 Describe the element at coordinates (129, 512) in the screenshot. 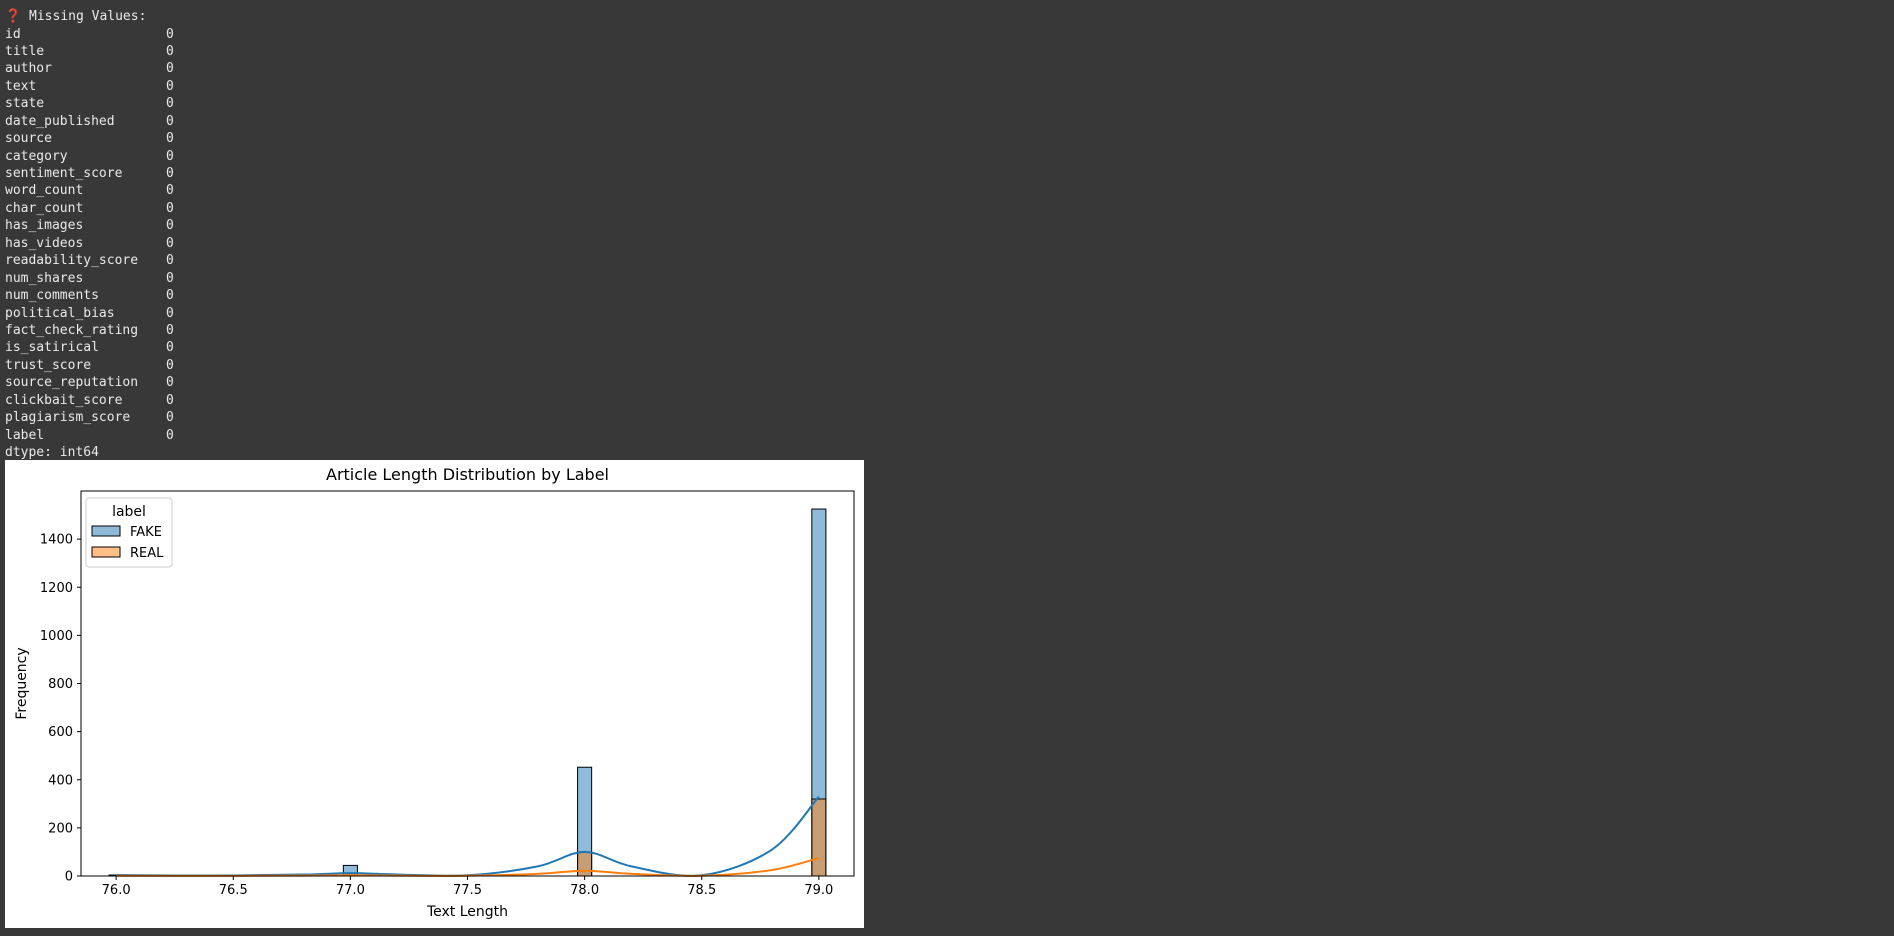

I see `legend-title: label` at that location.